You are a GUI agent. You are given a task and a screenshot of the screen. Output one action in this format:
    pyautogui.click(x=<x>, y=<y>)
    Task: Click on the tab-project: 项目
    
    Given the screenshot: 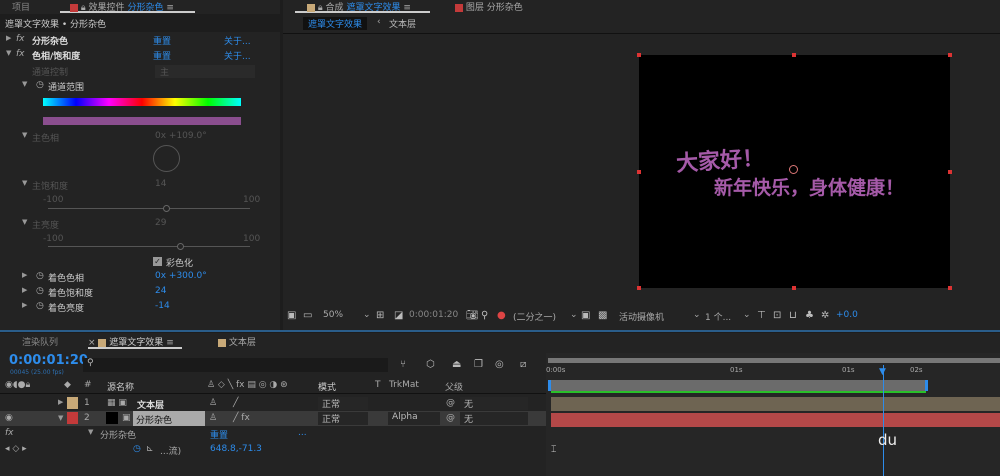 What is the action you would take?
    pyautogui.click(x=21, y=6)
    